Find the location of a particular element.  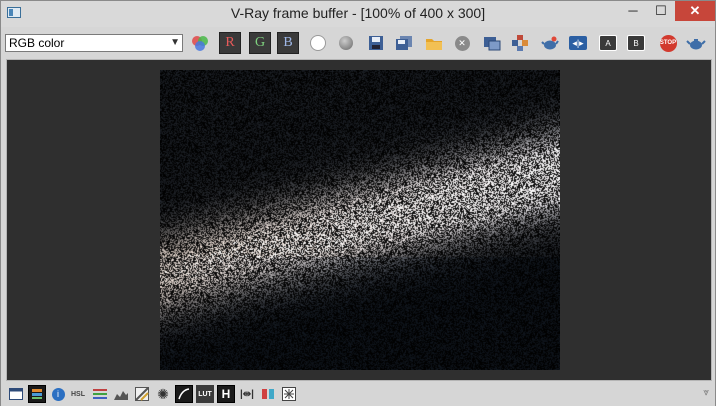

aperture-icon: ✺ is located at coordinates (163, 393).